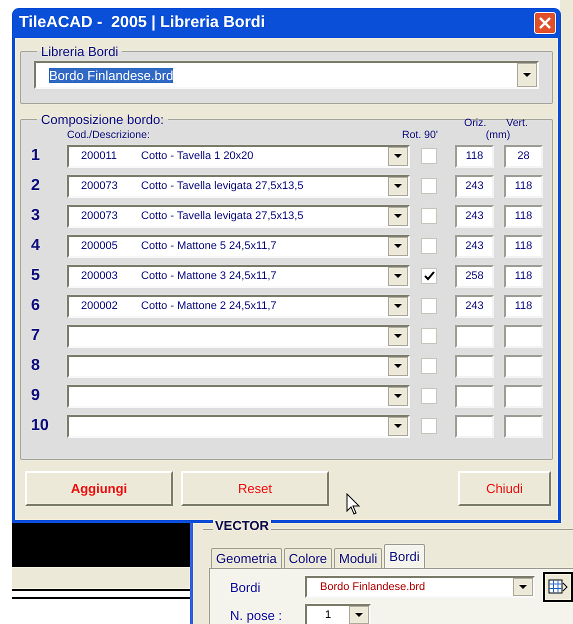 The height and width of the screenshot is (624, 573). Describe the element at coordinates (111, 75) in the screenshot. I see `library-value: Bordo Finlandese.brd` at that location.